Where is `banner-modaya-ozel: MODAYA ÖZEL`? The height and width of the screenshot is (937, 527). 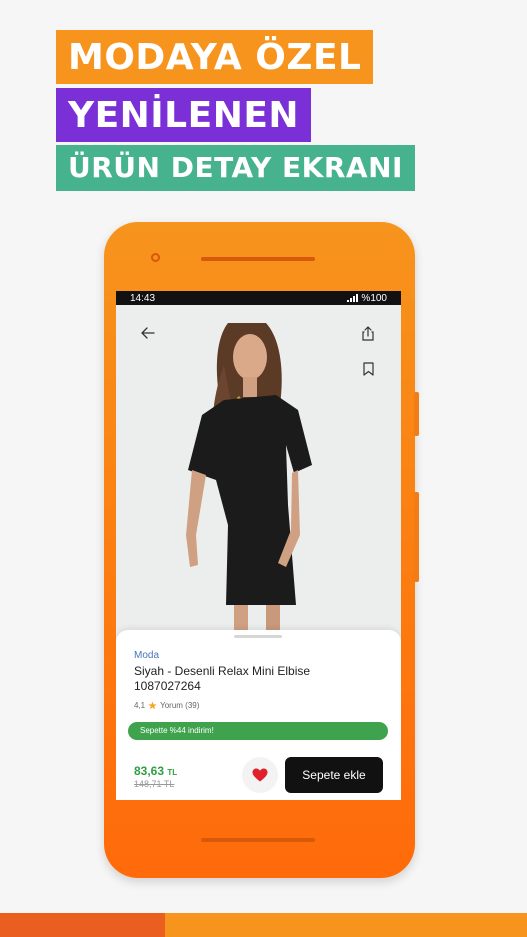
banner-modaya-ozel: MODAYA ÖZEL is located at coordinates (215, 57).